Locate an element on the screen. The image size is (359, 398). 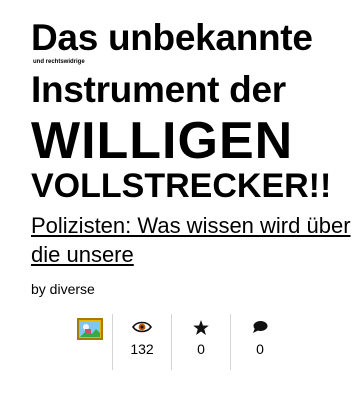
image-icon is located at coordinates (90, 329).